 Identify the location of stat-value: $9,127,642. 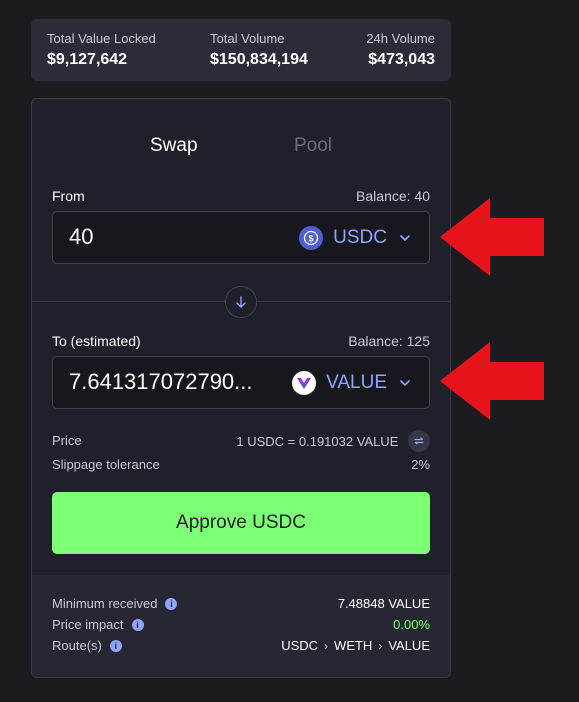
(87, 59).